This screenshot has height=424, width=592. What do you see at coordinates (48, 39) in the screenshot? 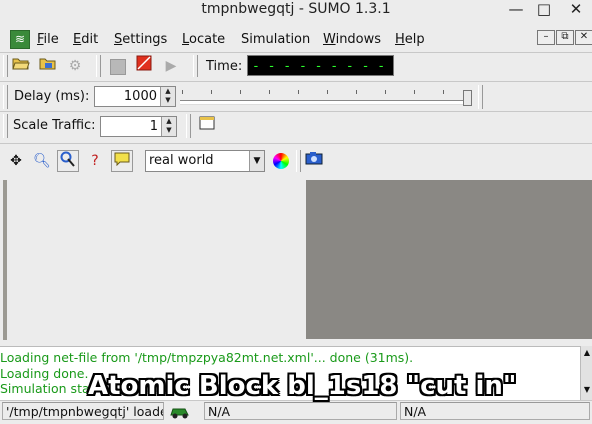
I see `menu-file: File` at bounding box center [48, 39].